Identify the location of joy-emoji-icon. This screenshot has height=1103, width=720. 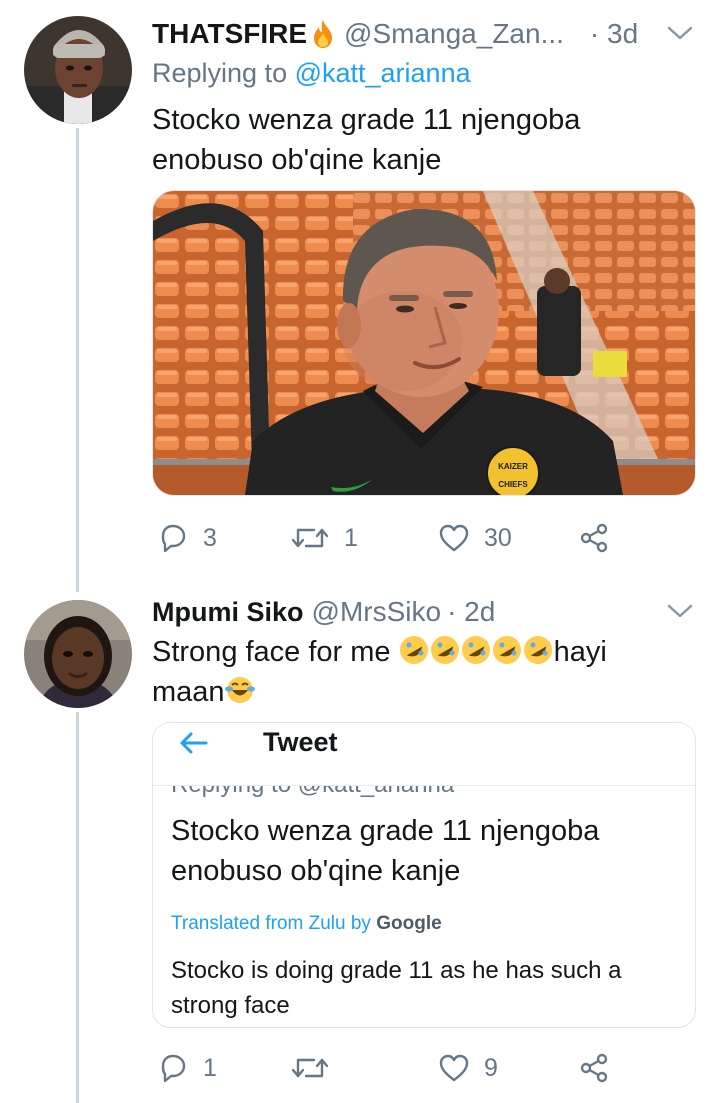
(239, 690).